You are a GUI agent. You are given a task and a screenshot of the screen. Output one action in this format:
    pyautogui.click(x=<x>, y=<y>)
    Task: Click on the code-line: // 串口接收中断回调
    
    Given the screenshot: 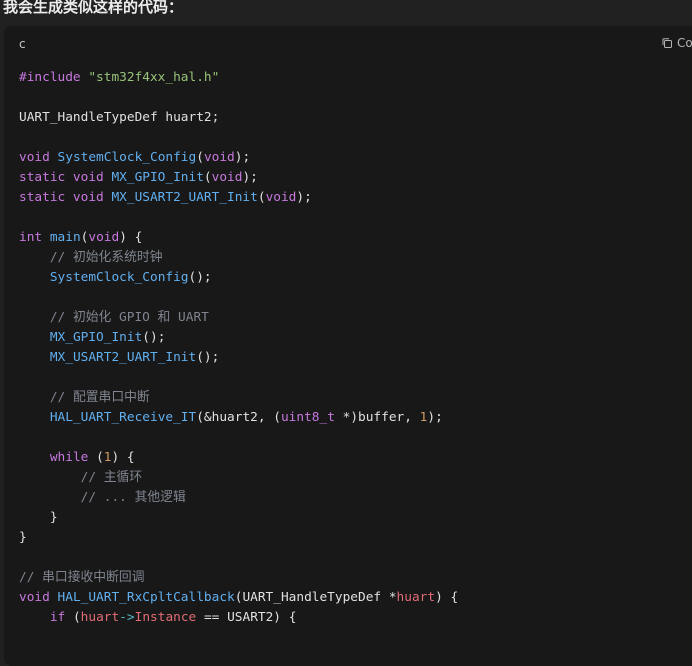 What is the action you would take?
    pyautogui.click(x=238, y=578)
    